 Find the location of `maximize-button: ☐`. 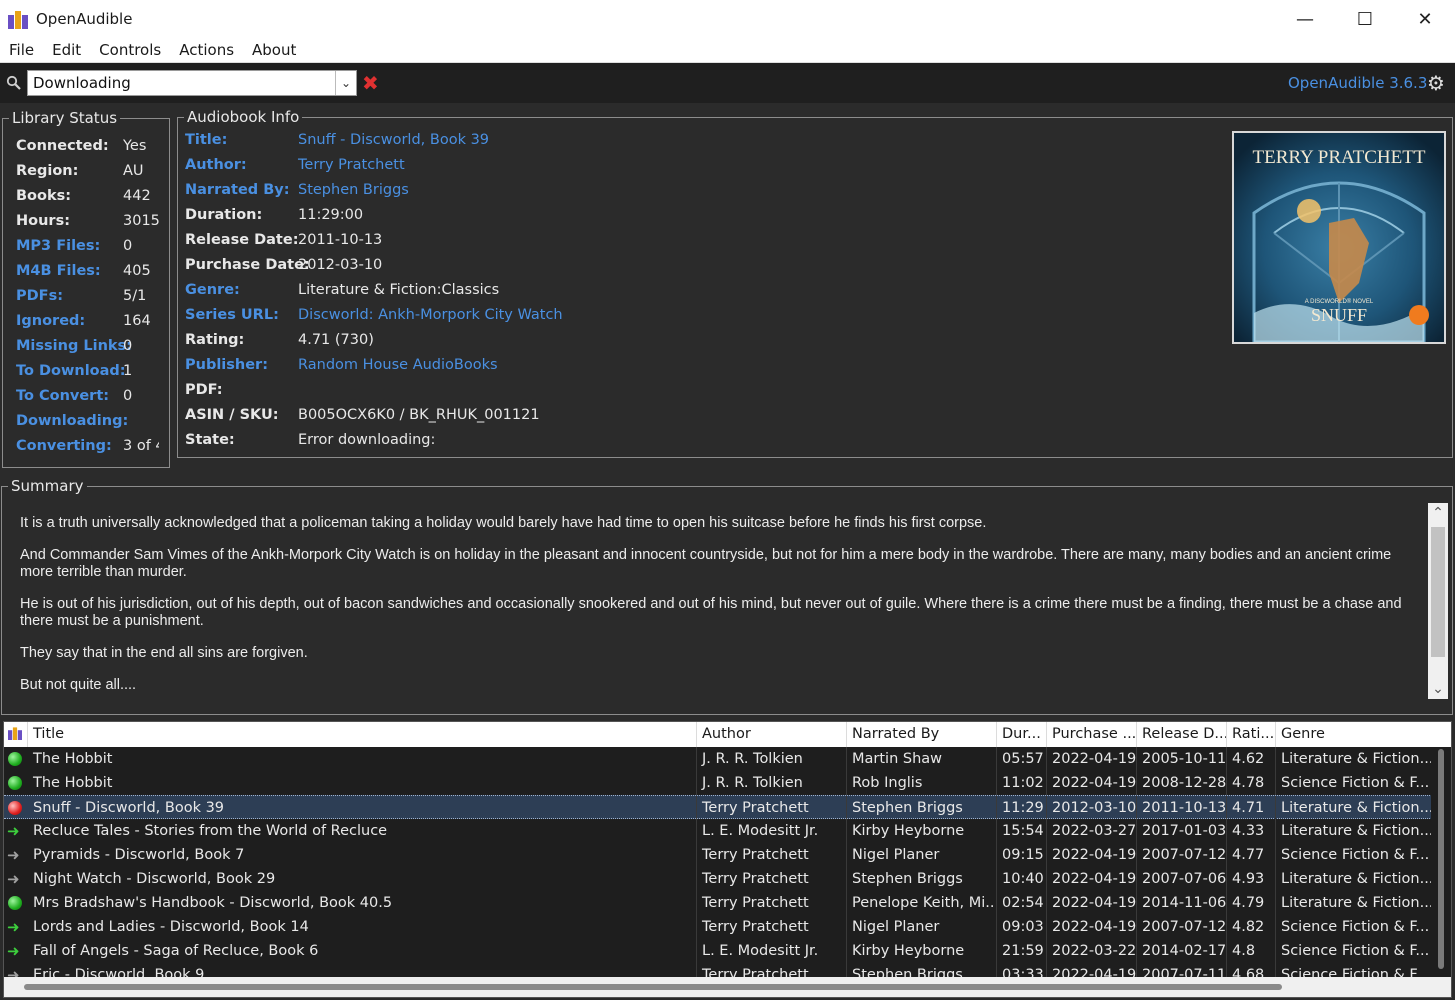

maximize-button: ☐ is located at coordinates (1365, 19).